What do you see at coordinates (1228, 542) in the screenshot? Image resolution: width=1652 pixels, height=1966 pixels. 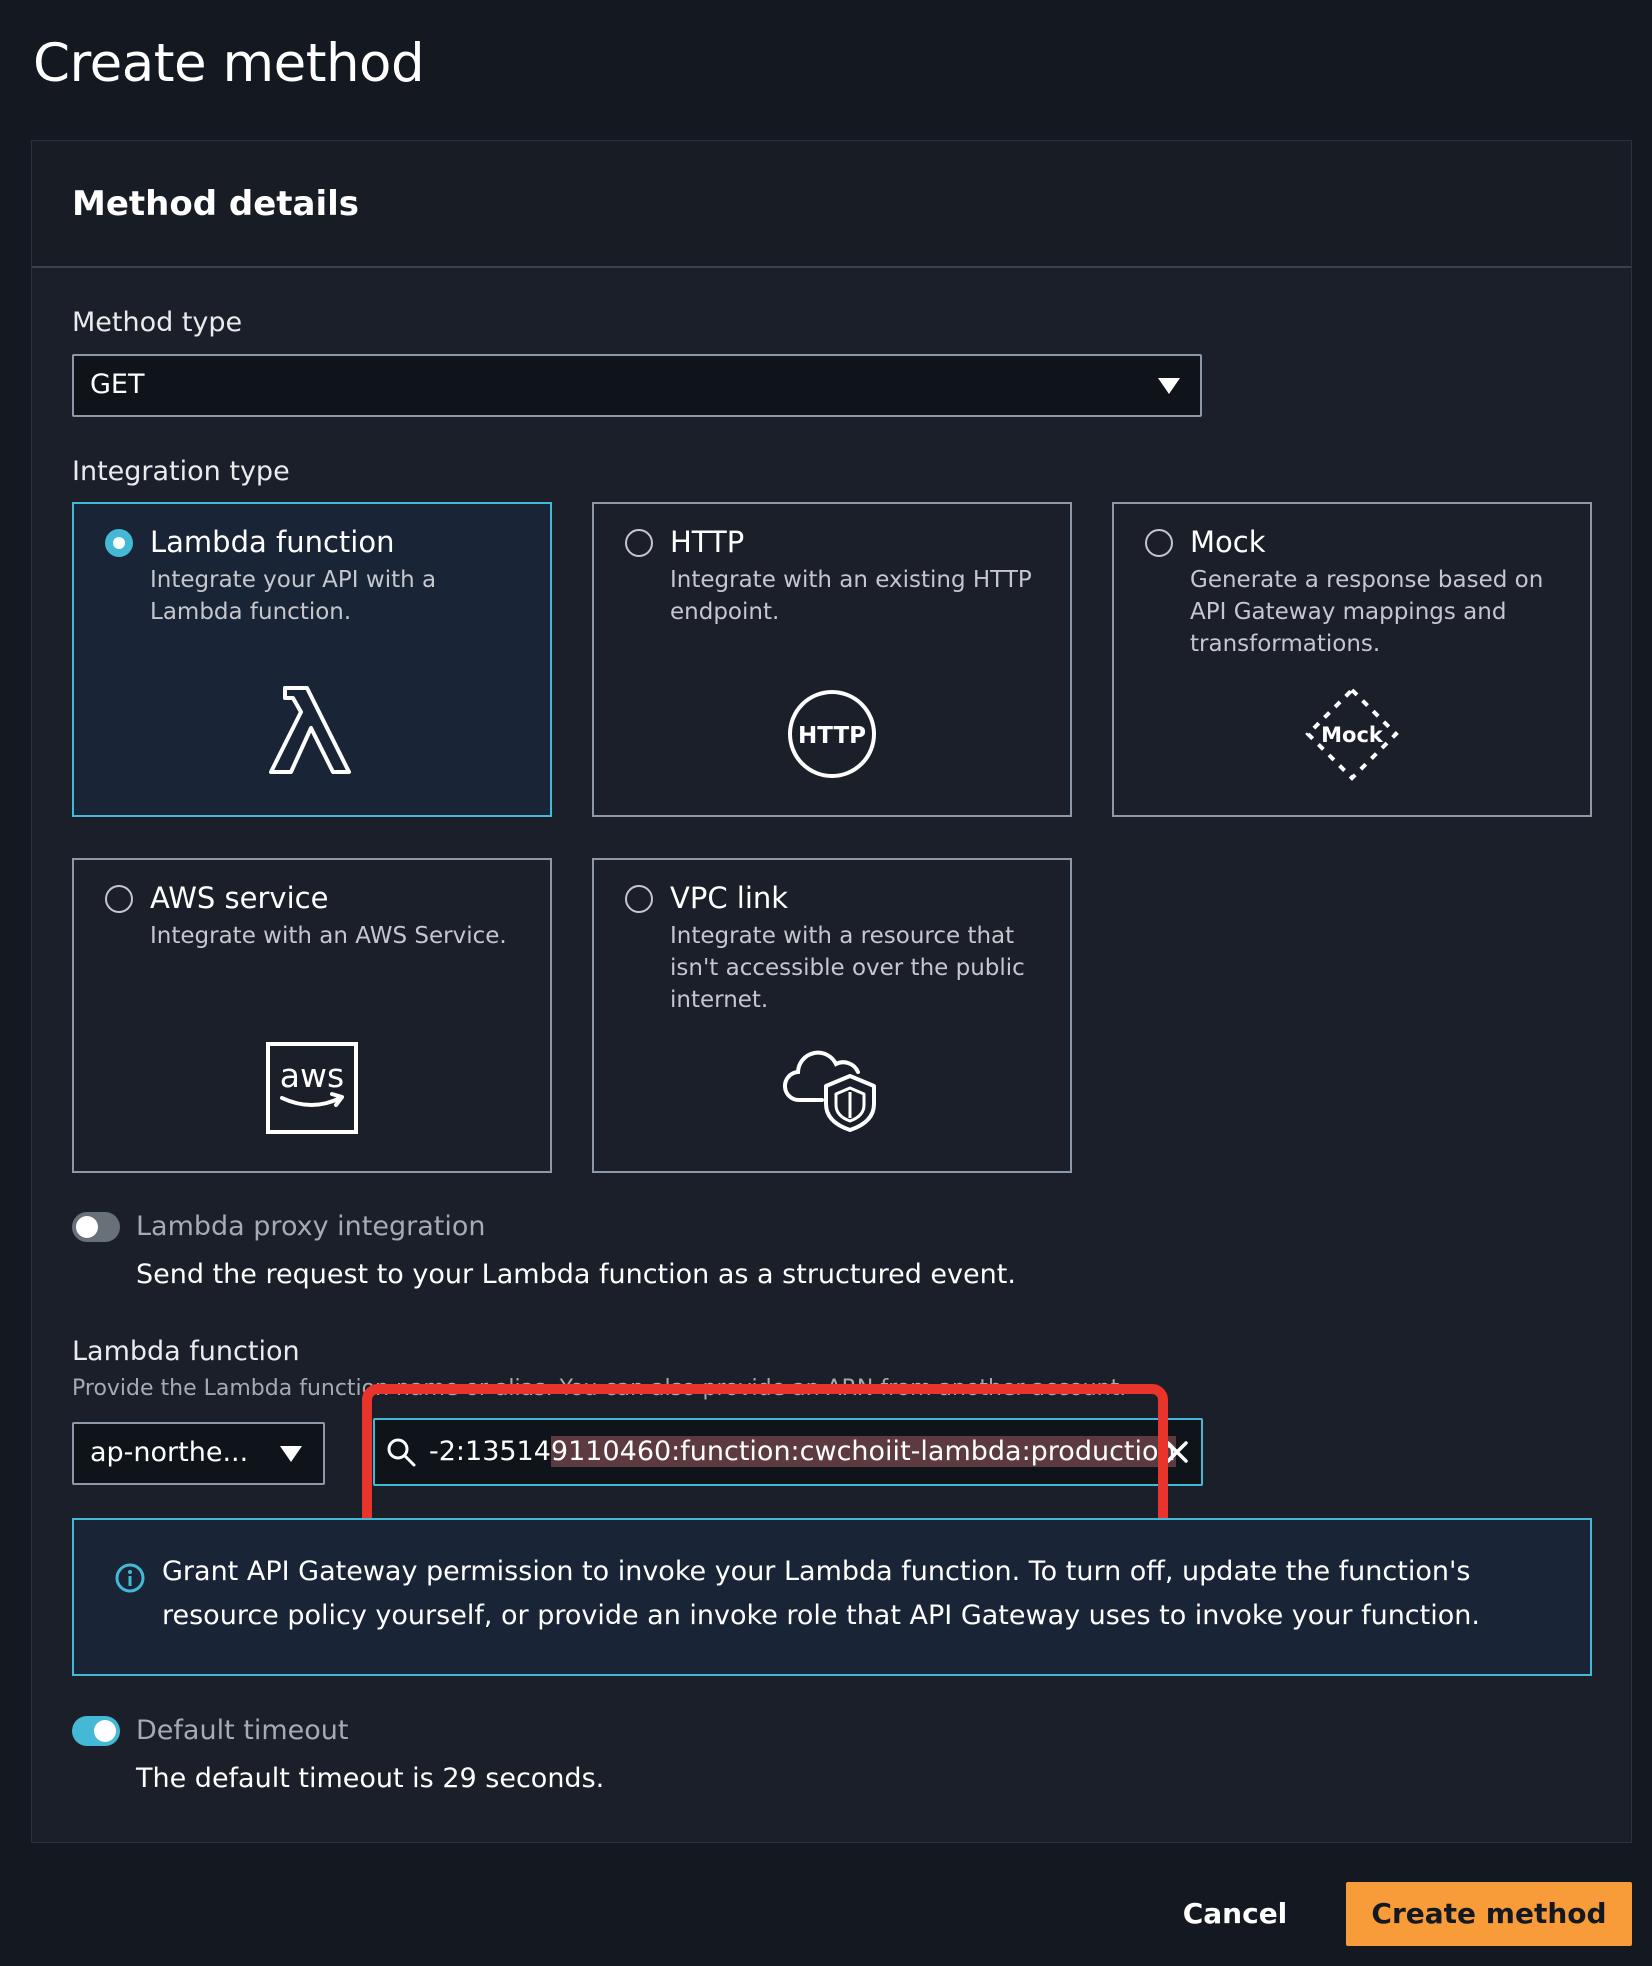 I see `option-title: Mock` at bounding box center [1228, 542].